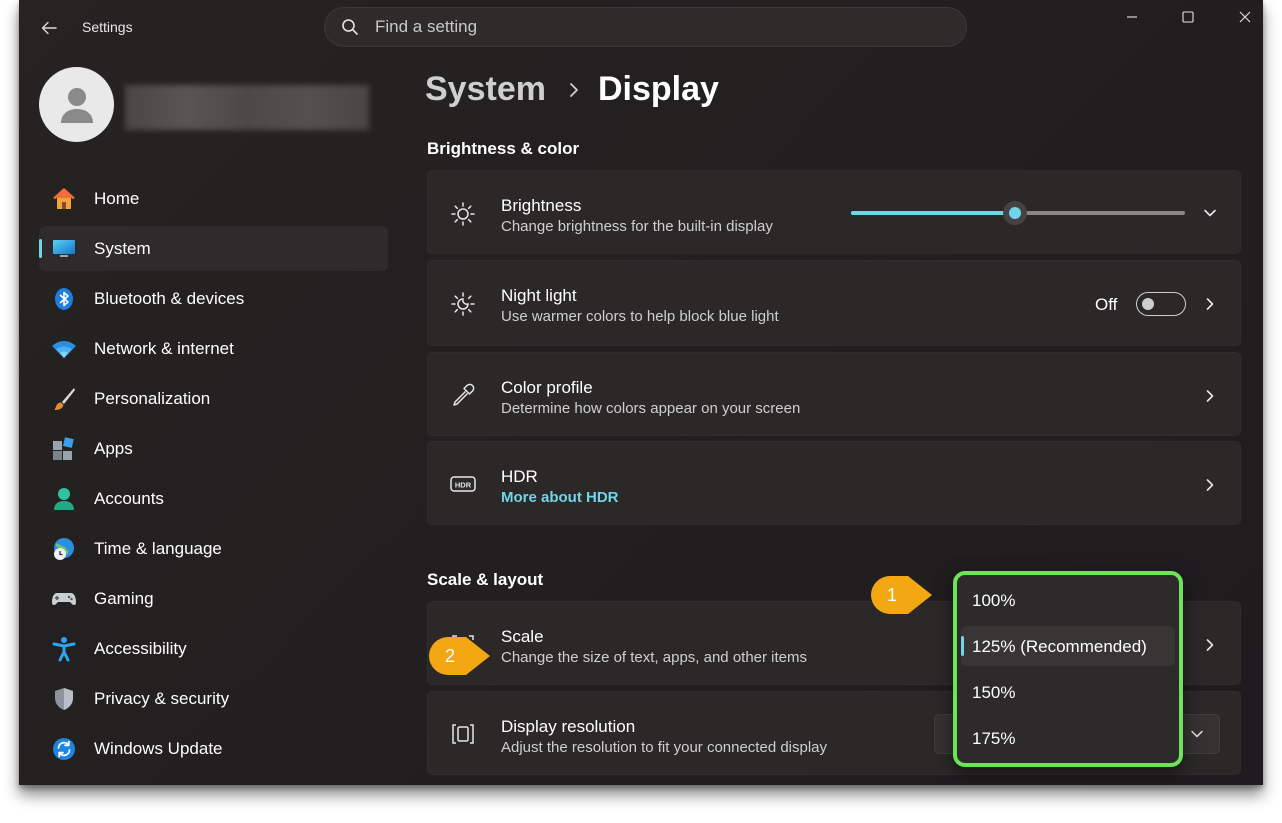  I want to click on sidebar-item-label: Home, so click(117, 198).